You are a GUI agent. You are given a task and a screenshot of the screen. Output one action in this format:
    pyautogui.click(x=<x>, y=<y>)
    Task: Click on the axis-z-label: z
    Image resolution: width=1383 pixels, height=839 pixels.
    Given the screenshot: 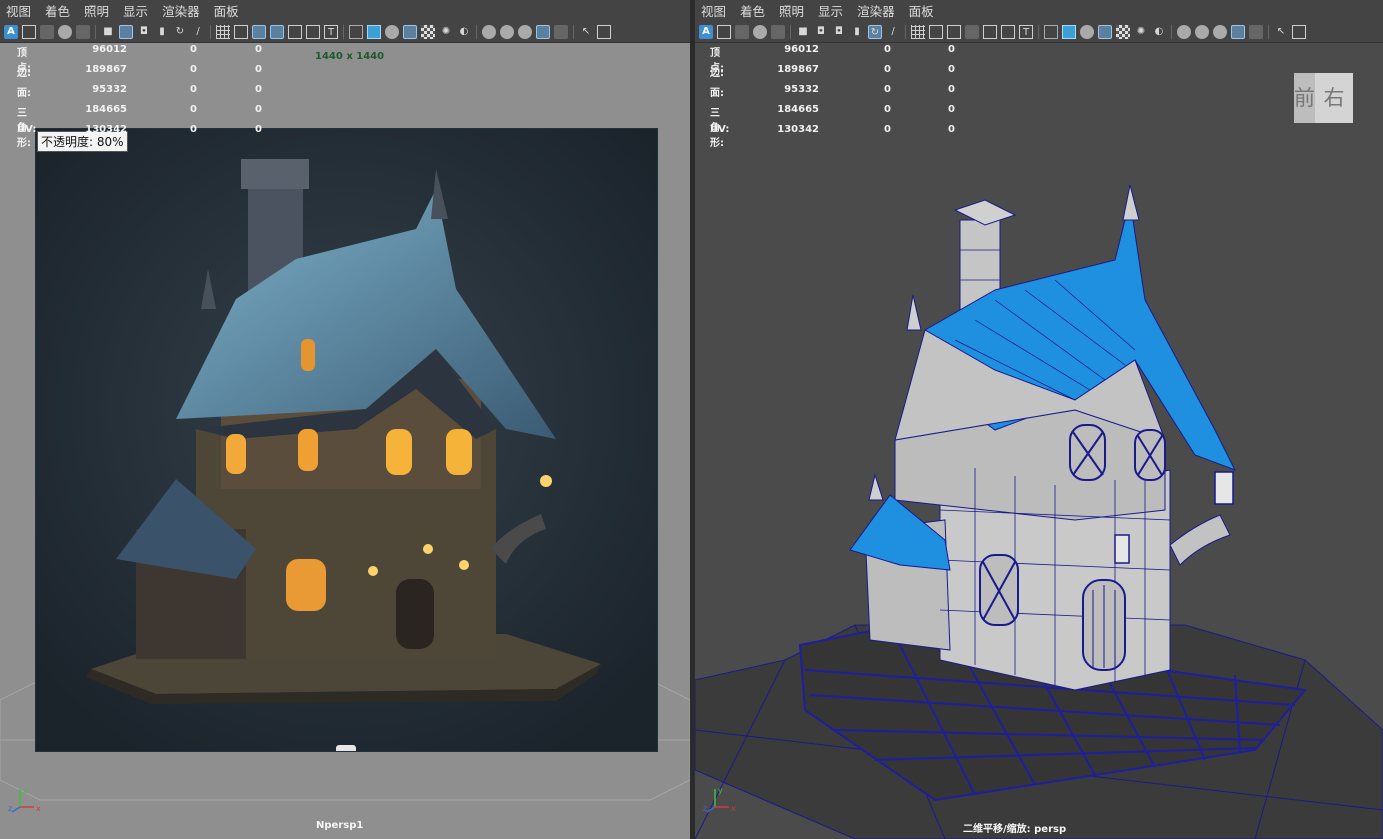 What is the action you would take?
    pyautogui.click(x=705, y=808)
    